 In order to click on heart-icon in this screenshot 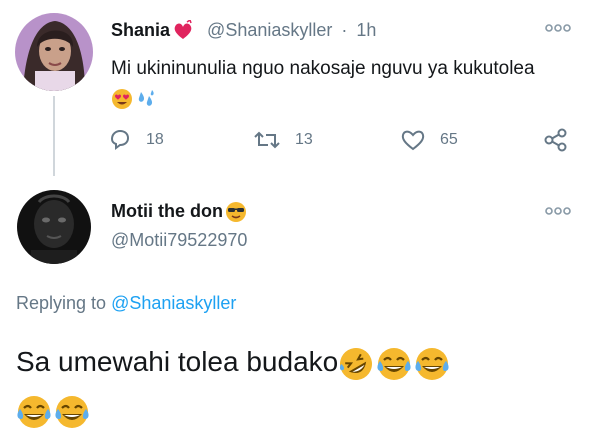, I will do `click(413, 140)`.